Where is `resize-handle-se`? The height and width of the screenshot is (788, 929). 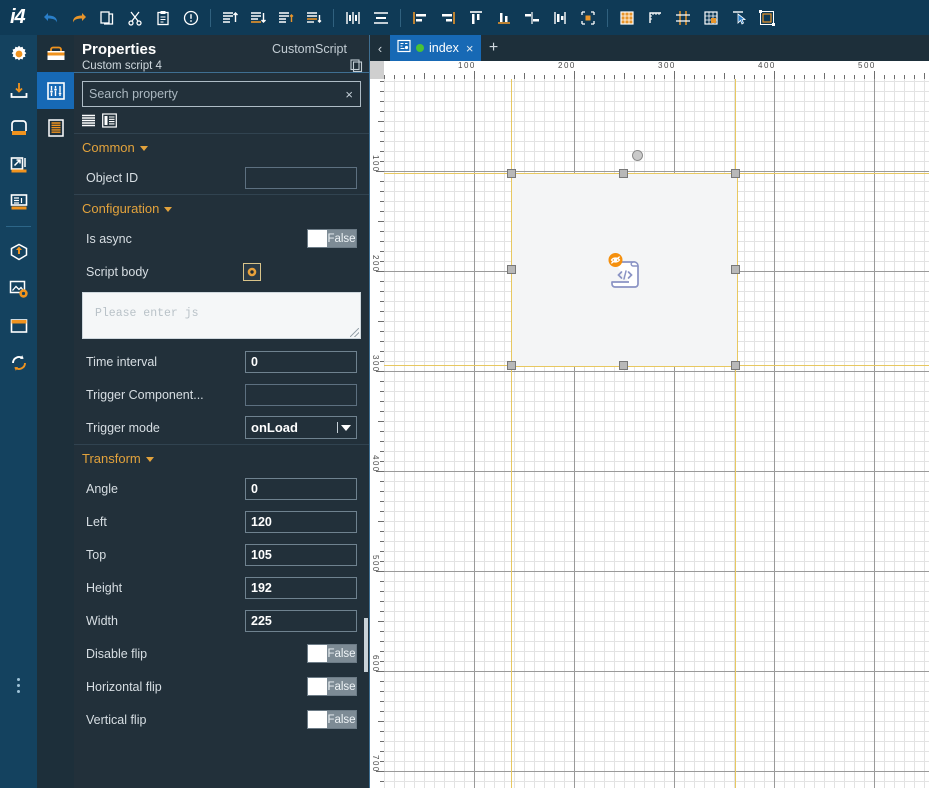
resize-handle-se is located at coordinates (735, 365).